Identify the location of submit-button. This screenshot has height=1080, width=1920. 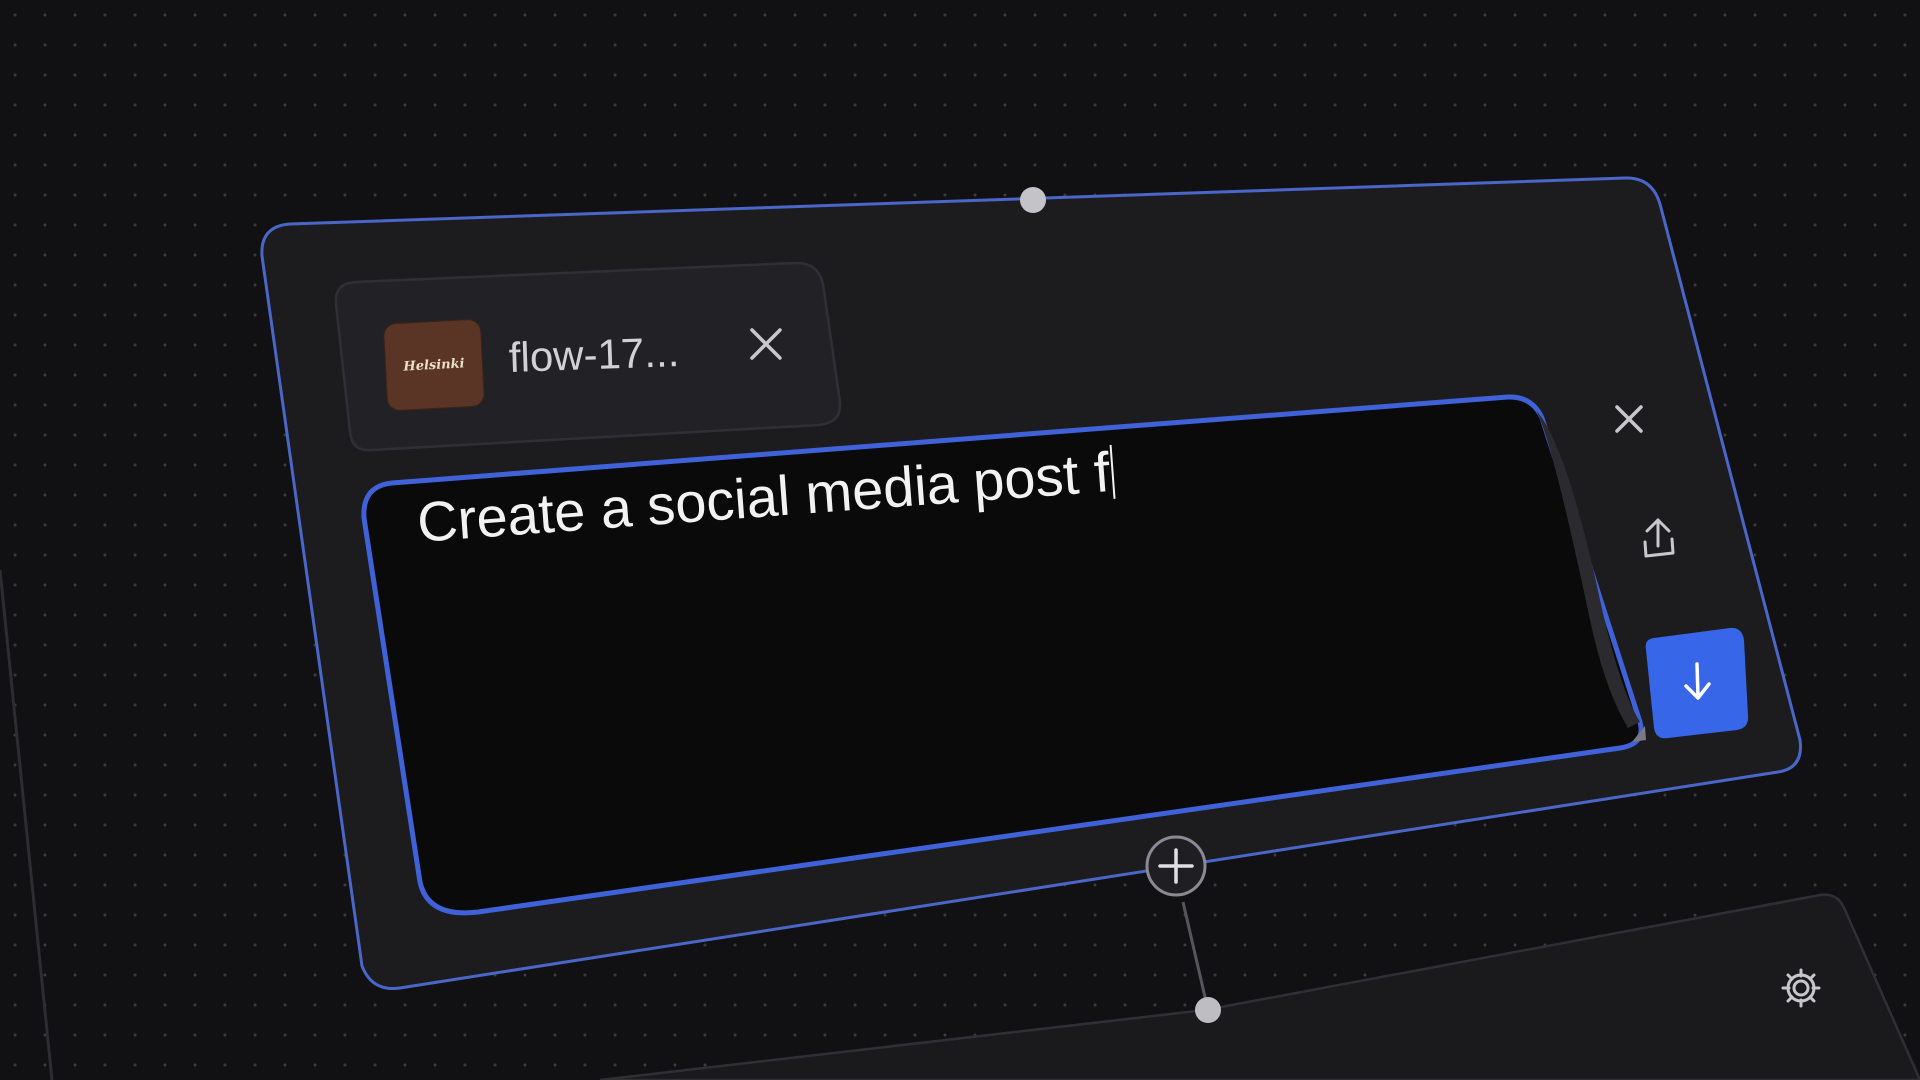
(1697, 683).